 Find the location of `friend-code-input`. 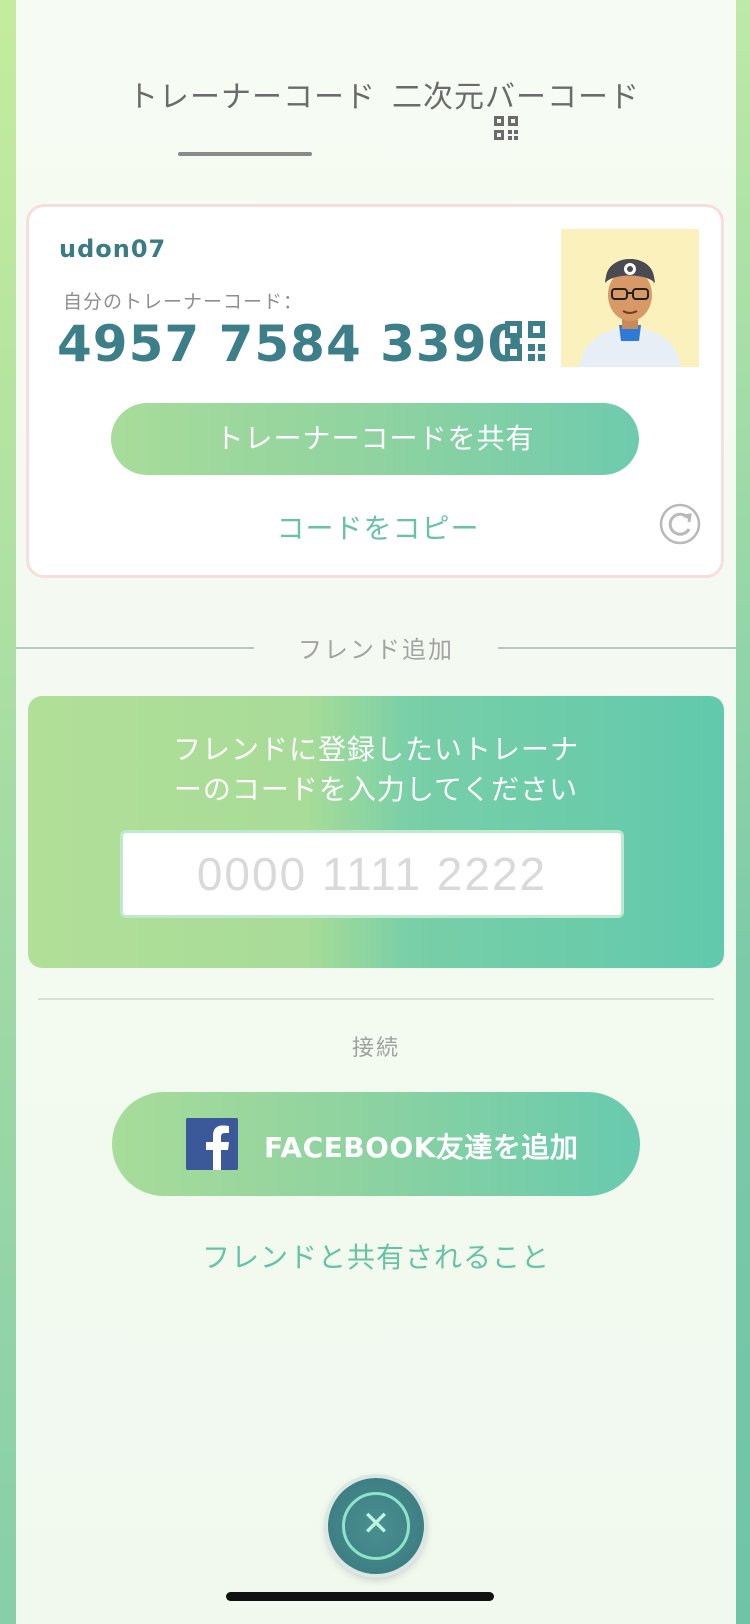

friend-code-input is located at coordinates (372, 874).